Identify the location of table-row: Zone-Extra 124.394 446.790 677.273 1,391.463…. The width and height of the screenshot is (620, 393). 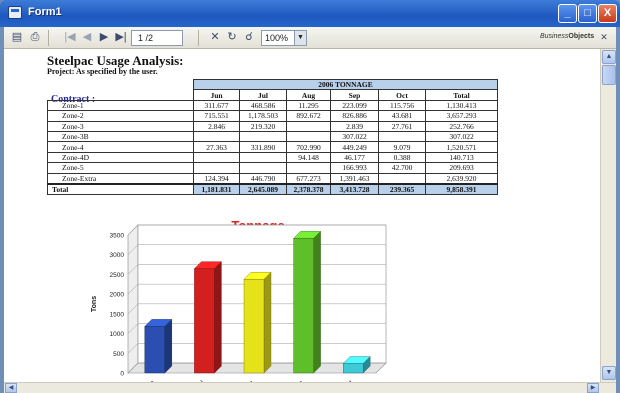
(272, 178).